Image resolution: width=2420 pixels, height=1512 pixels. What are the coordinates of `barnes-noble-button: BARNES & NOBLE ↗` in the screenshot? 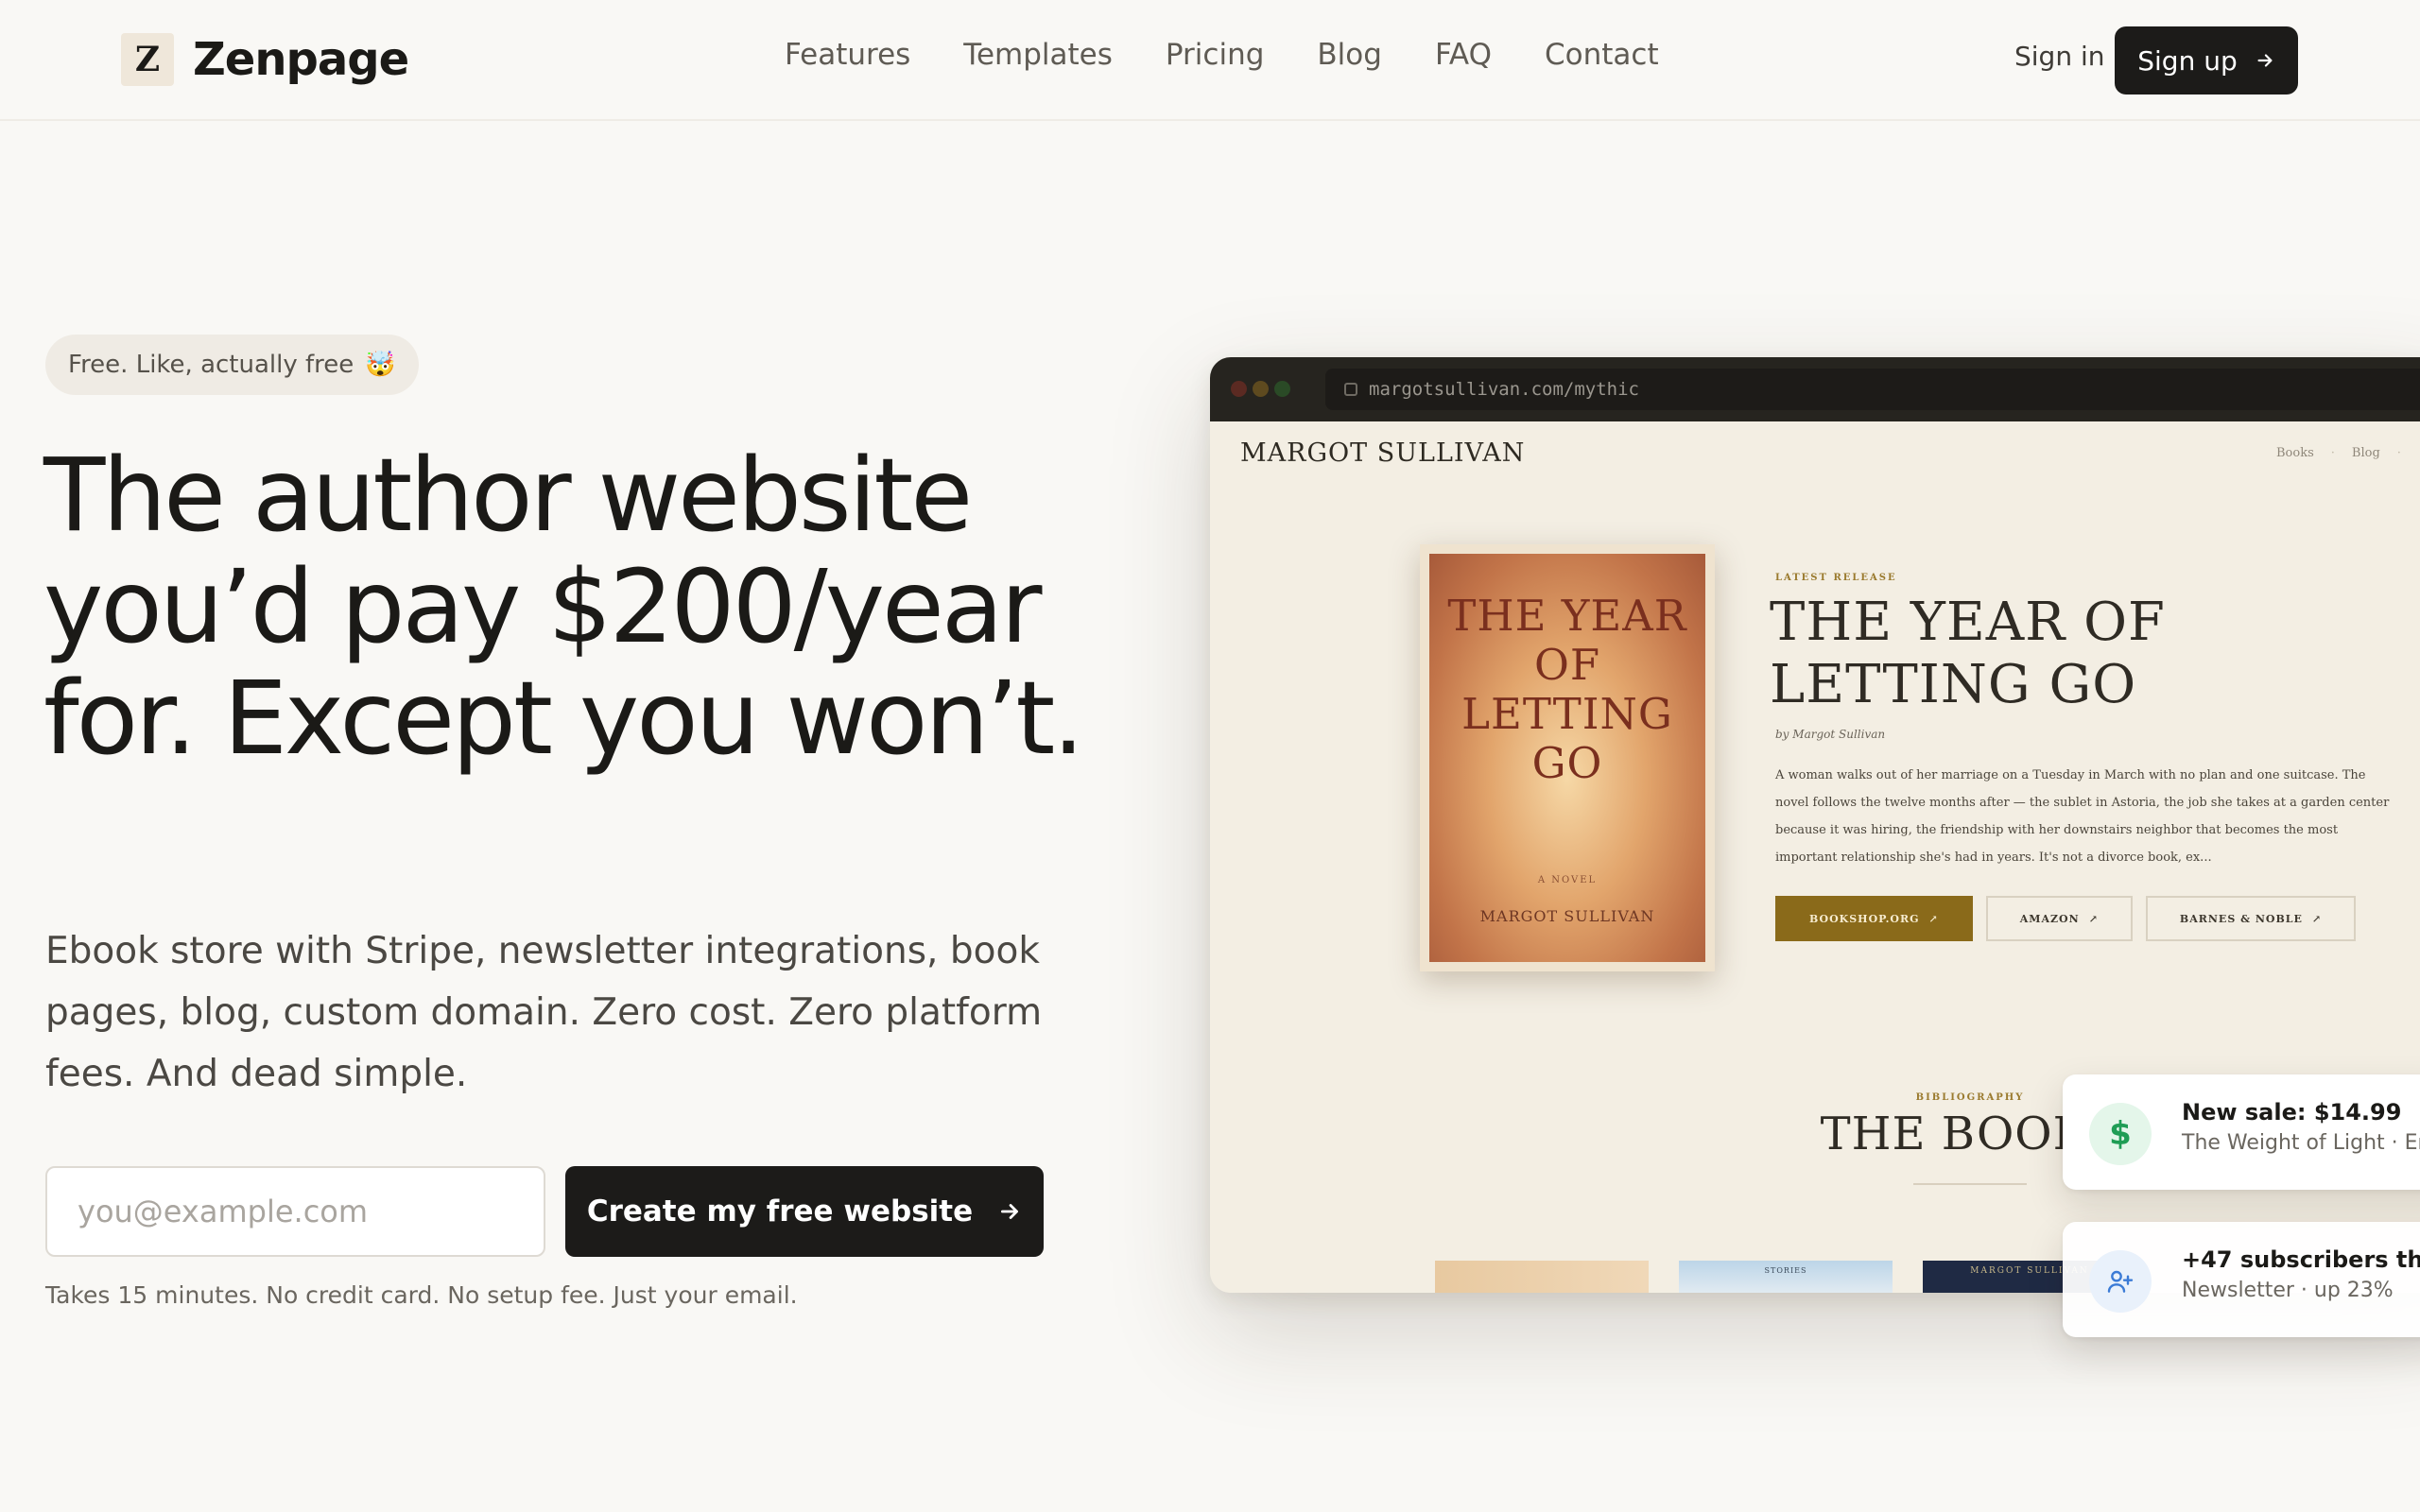 It's located at (2251, 918).